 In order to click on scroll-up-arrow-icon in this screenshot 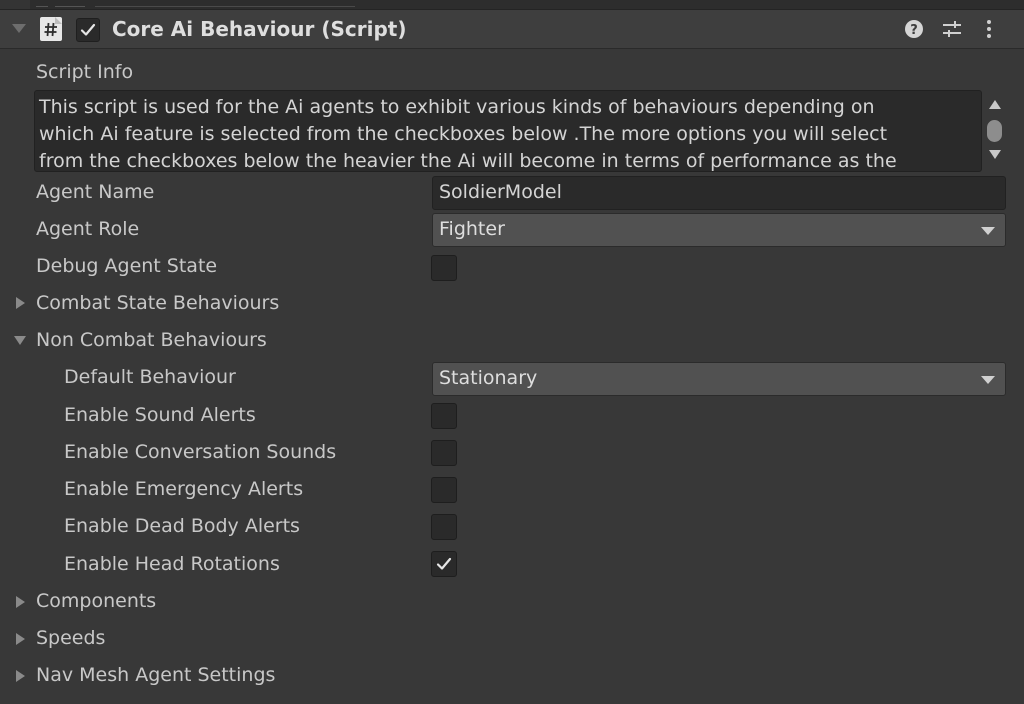, I will do `click(995, 104)`.